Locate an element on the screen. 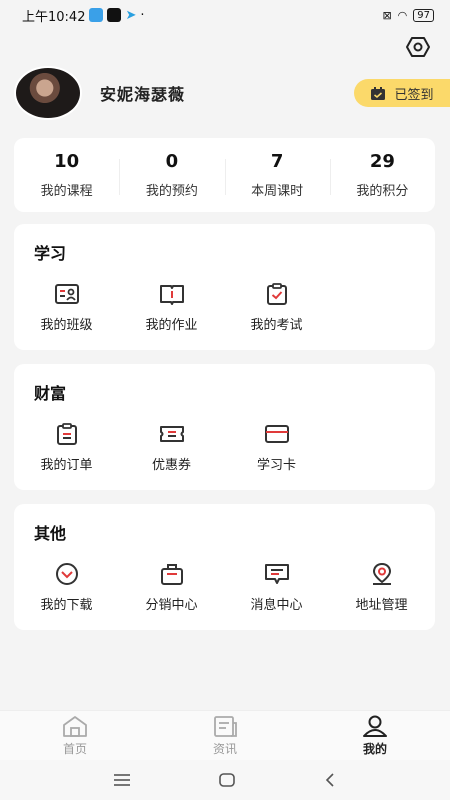 The height and width of the screenshot is (800, 450). class-icon is located at coordinates (66, 294).